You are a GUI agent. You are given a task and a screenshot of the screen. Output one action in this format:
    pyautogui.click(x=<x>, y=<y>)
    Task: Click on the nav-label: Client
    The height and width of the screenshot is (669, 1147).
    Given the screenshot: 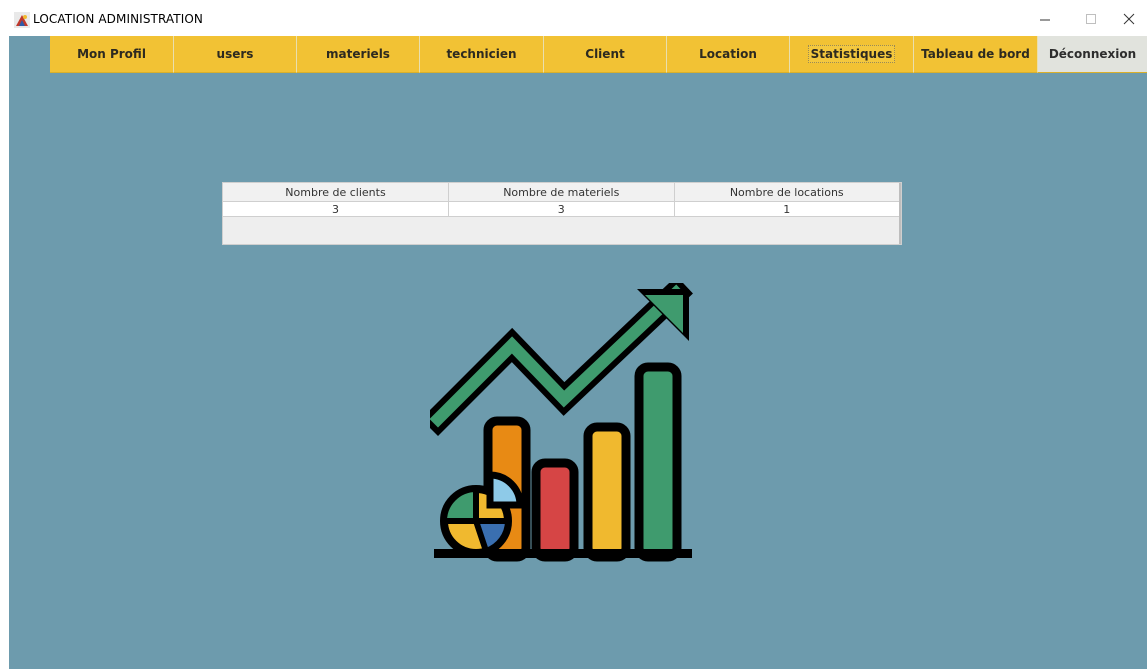 What is the action you would take?
    pyautogui.click(x=605, y=54)
    